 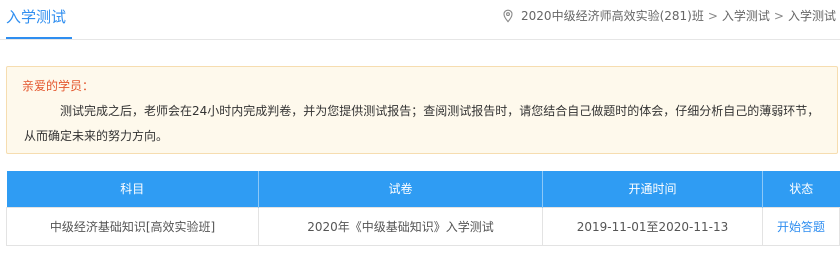 I want to click on active-tab-underline, so click(x=39, y=38).